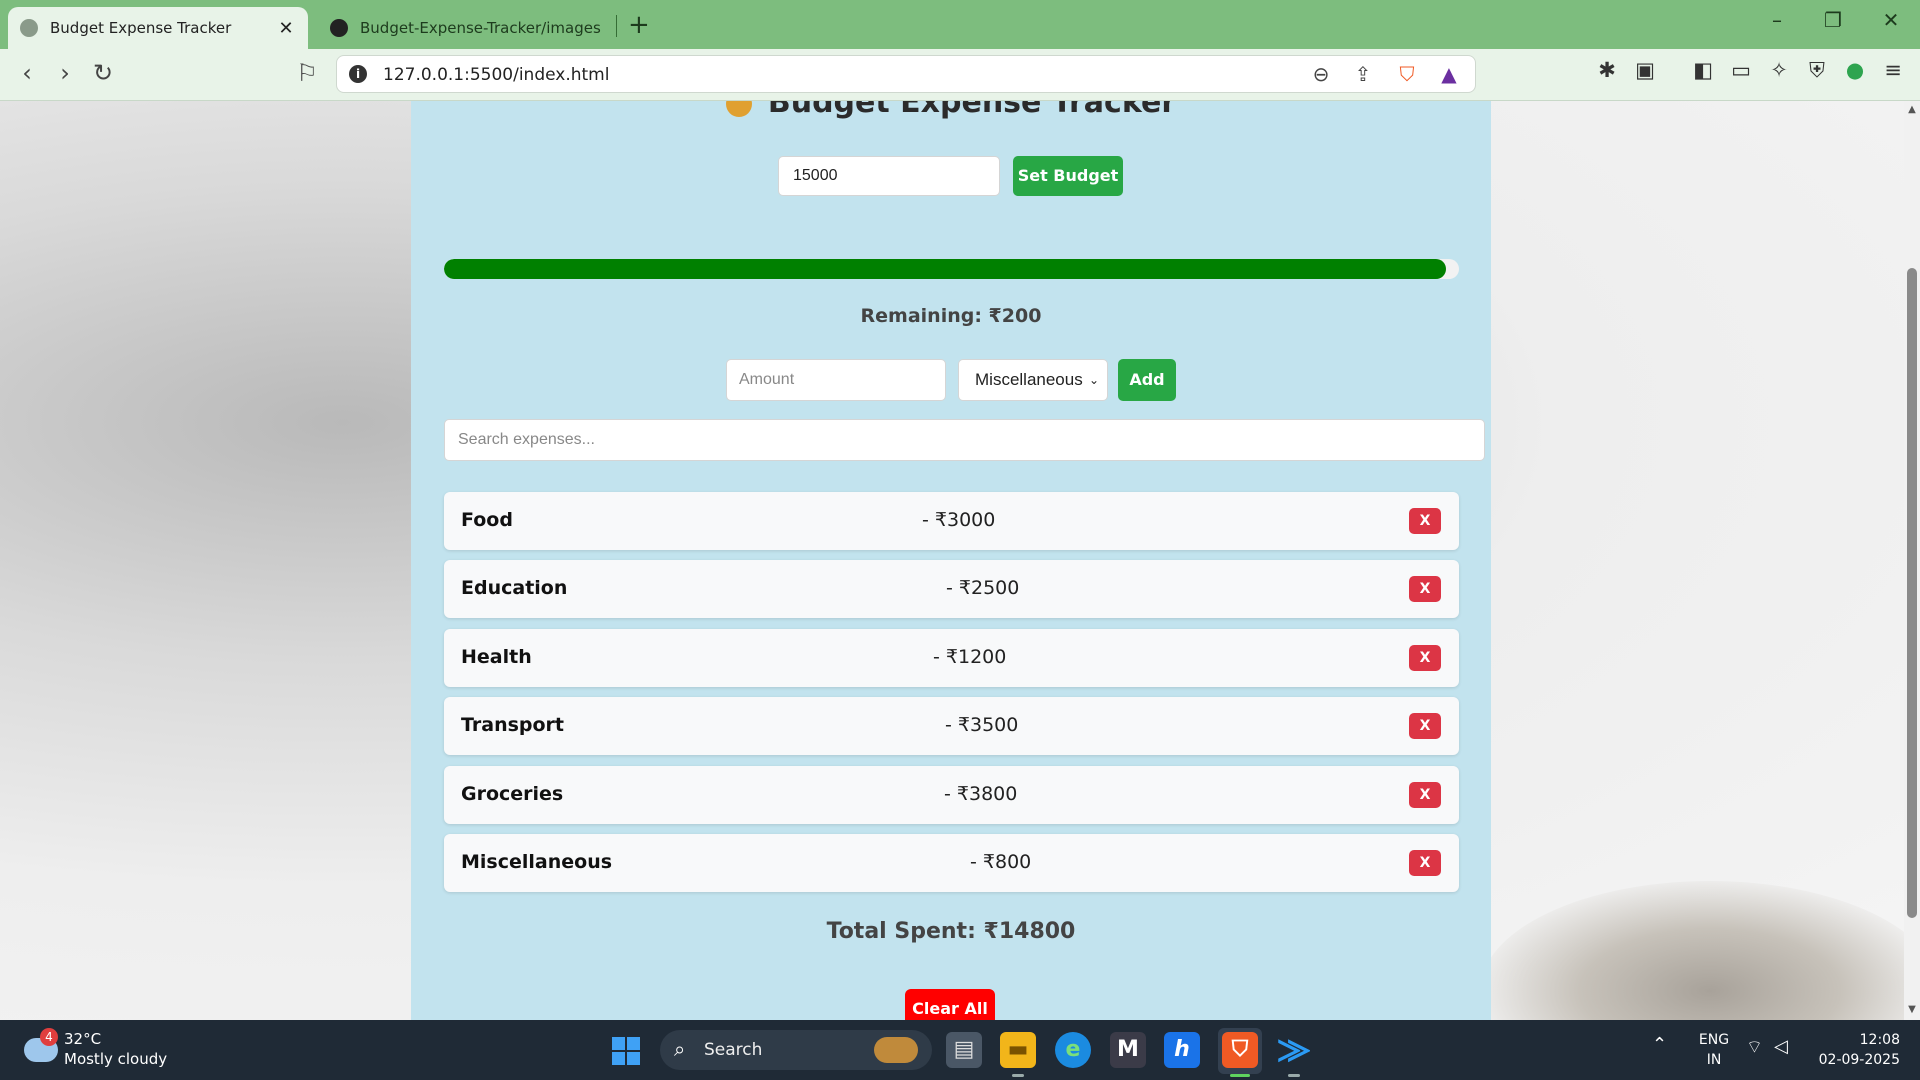  What do you see at coordinates (796, 1050) in the screenshot?
I see `taskbar-search: ⌕ Search` at bounding box center [796, 1050].